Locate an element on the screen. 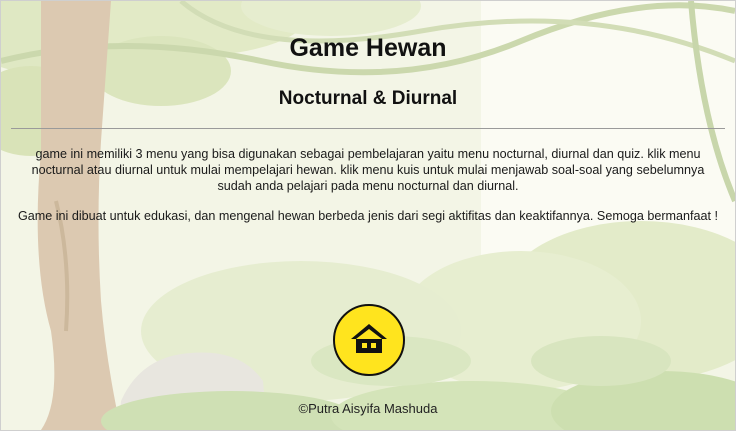 The width and height of the screenshot is (736, 431). home-button is located at coordinates (369, 340).